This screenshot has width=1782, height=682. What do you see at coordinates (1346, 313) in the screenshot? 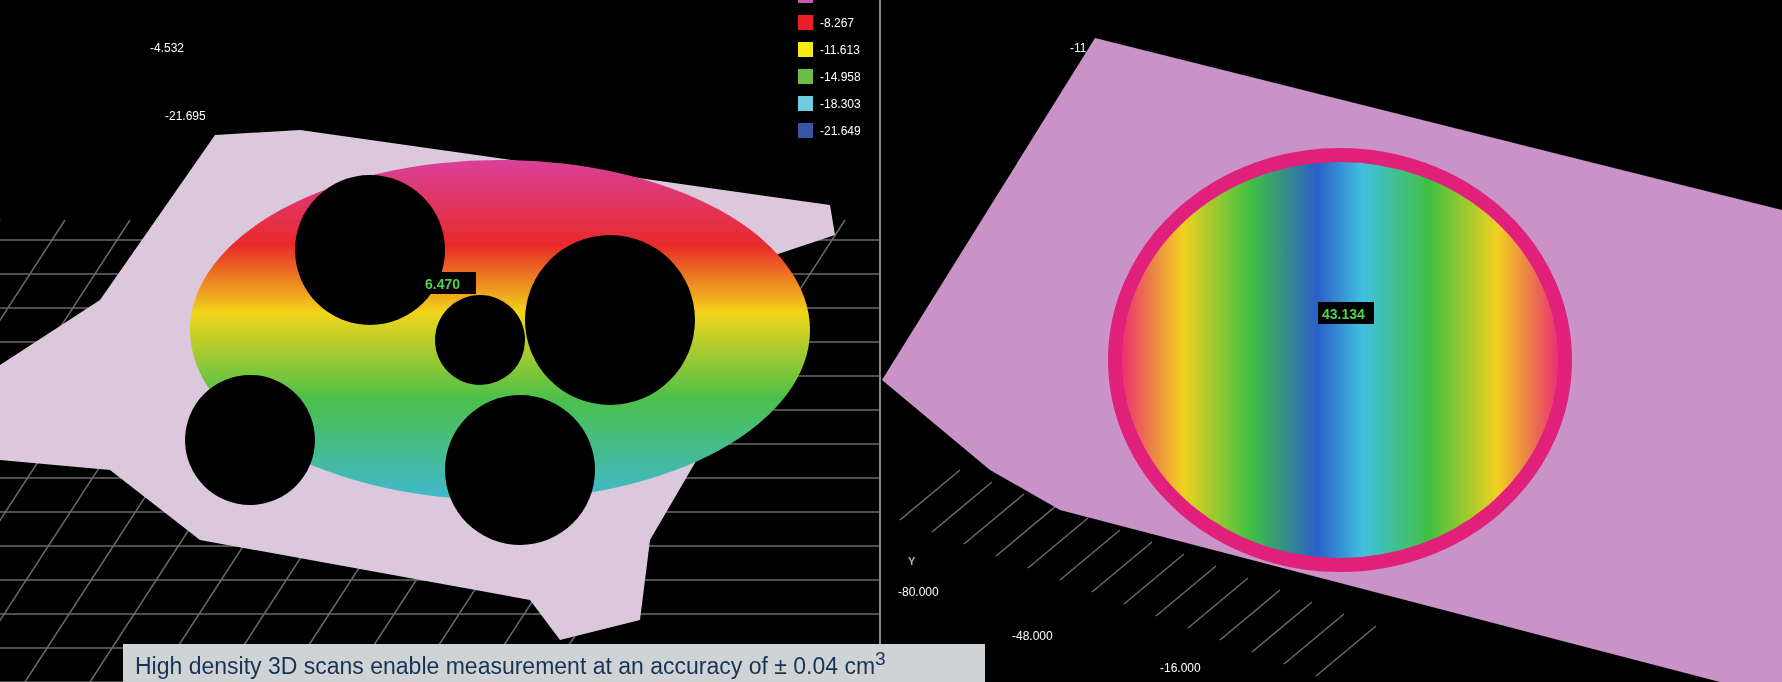
I see `measurement-tag: 43.134` at bounding box center [1346, 313].